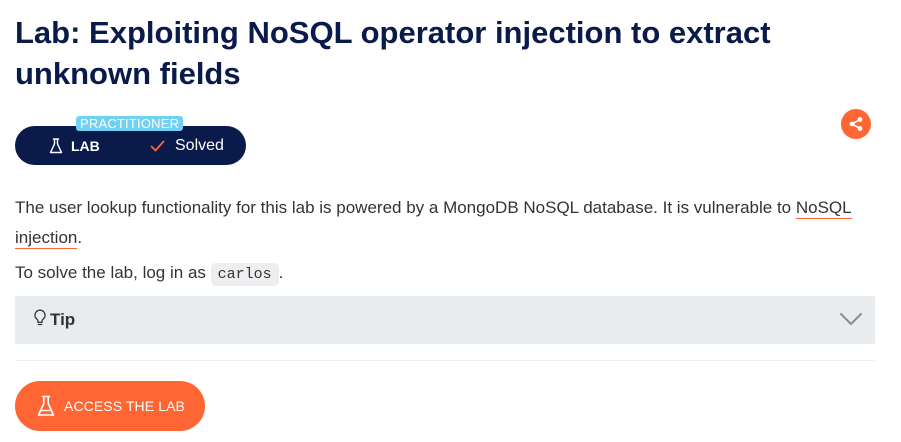 This screenshot has width=901, height=442. I want to click on tip-accordion: Tip, so click(445, 320).